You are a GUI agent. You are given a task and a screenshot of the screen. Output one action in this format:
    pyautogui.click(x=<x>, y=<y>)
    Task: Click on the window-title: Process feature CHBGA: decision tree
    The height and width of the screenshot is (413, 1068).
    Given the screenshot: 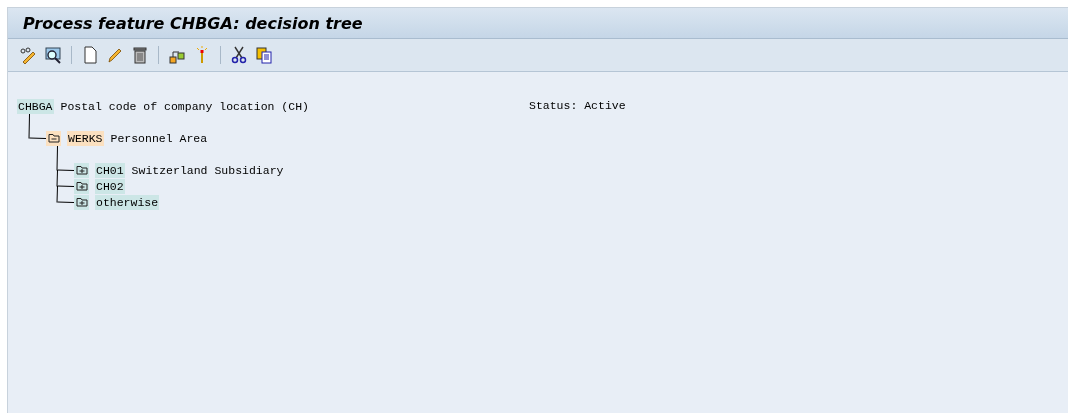 What is the action you would take?
    pyautogui.click(x=193, y=23)
    